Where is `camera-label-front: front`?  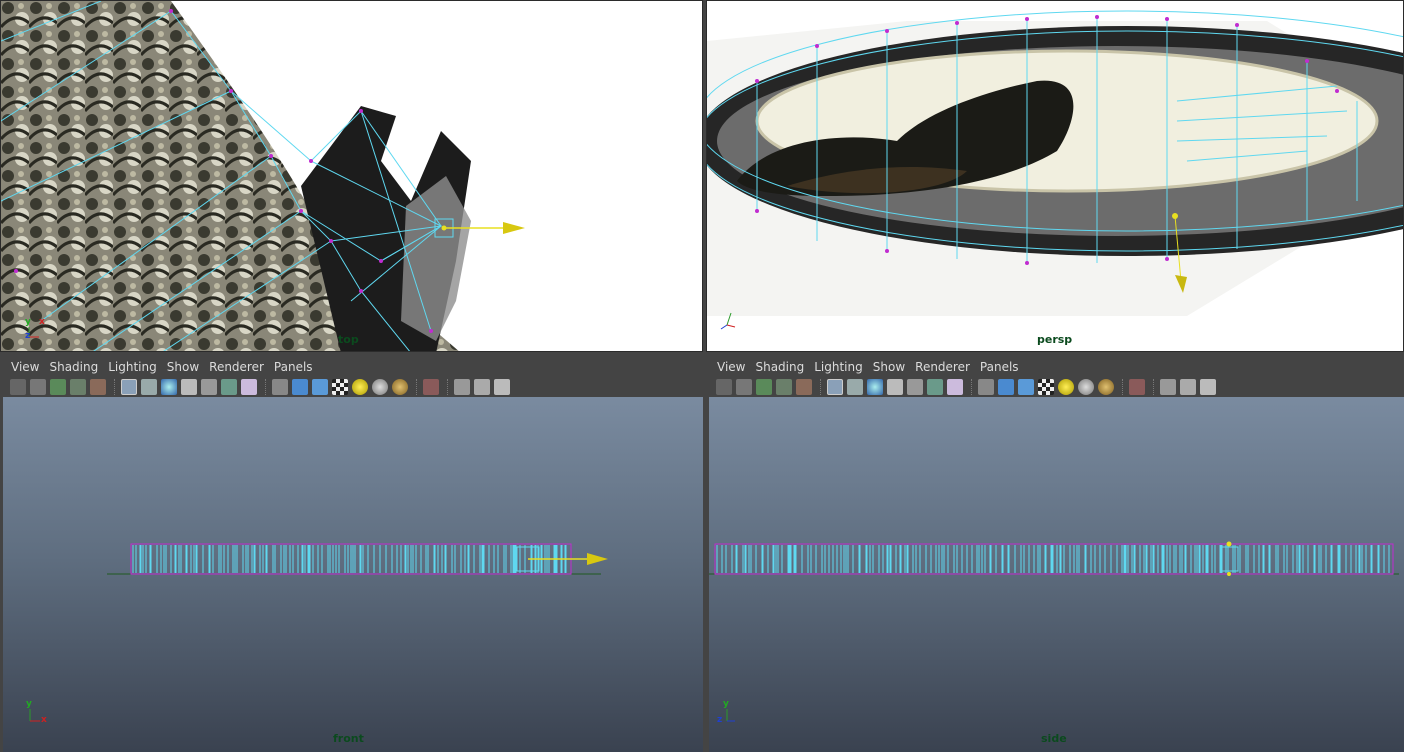
camera-label-front: front is located at coordinates (348, 738).